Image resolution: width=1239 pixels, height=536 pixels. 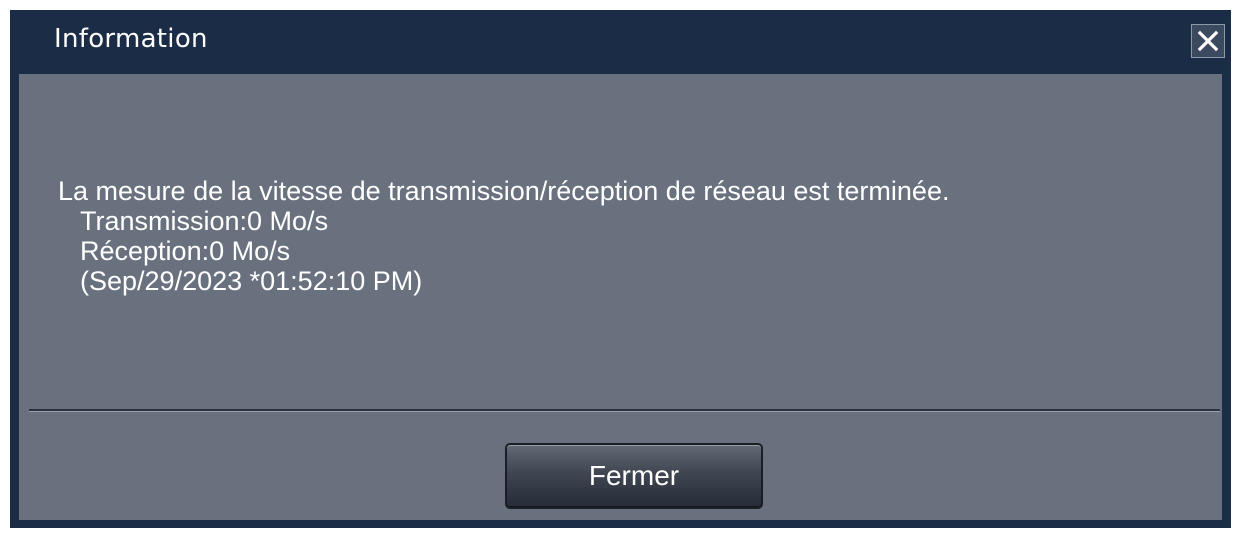 I want to click on reception-speed: Réception:0 Mo/s, so click(x=185, y=251).